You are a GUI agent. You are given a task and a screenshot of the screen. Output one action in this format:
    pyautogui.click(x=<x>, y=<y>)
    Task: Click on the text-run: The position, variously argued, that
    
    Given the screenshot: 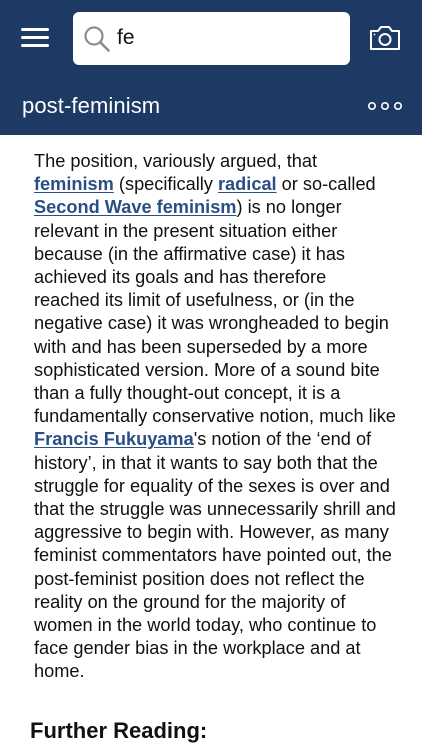 What is the action you would take?
    pyautogui.click(x=176, y=161)
    